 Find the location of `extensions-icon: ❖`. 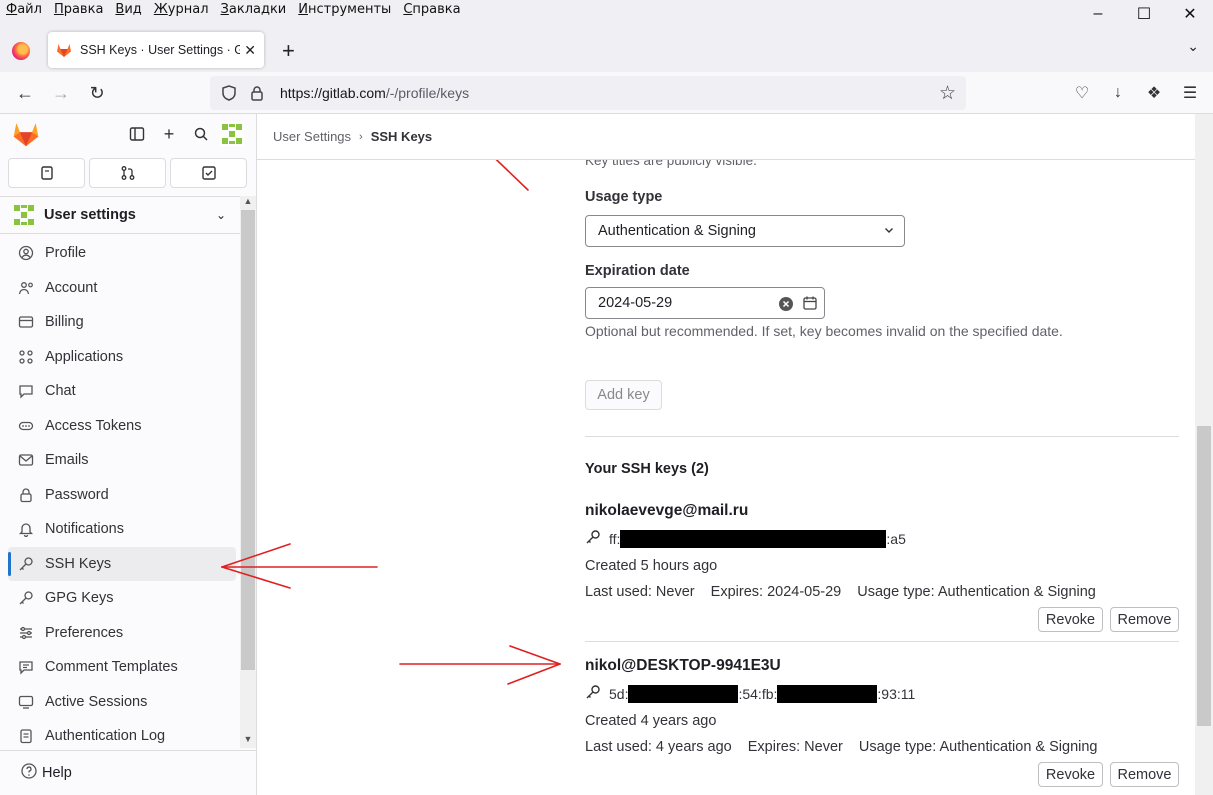

extensions-icon: ❖ is located at coordinates (1154, 93).